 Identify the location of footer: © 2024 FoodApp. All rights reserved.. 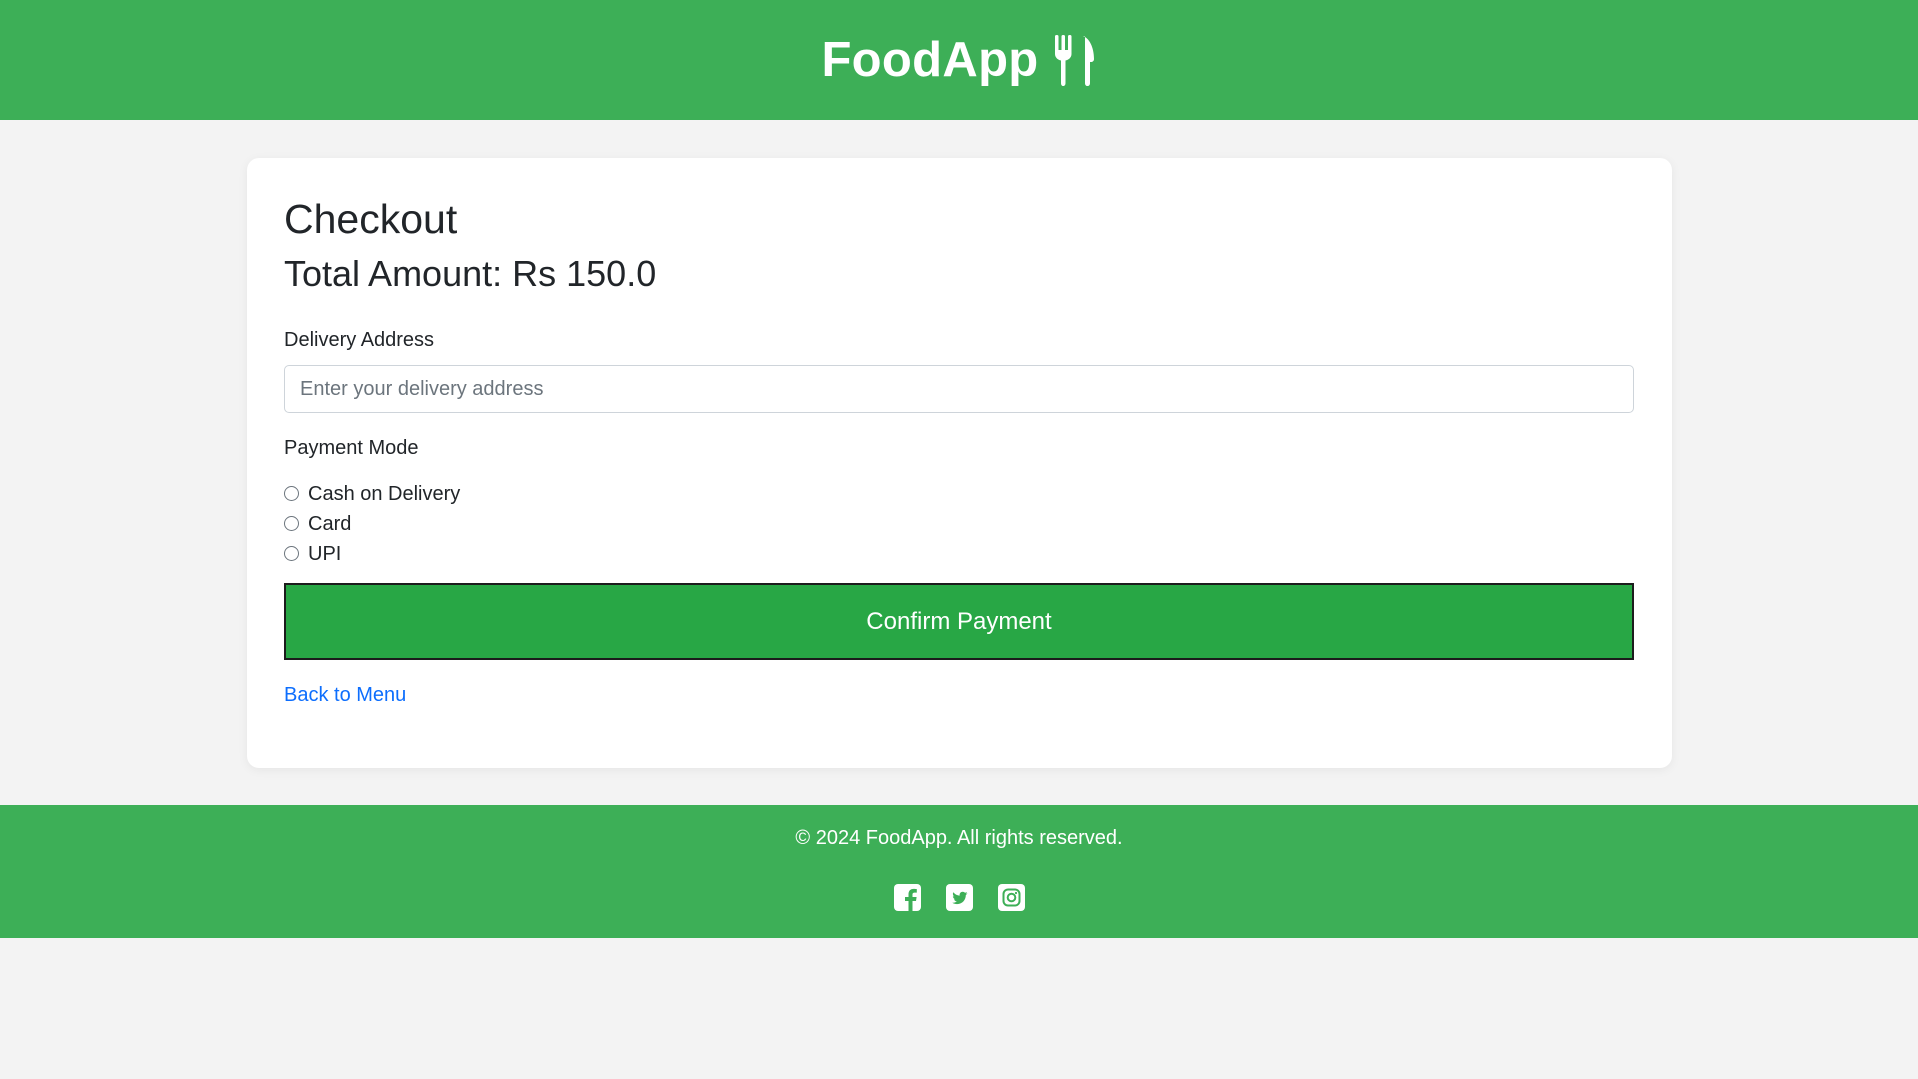
(959, 871).